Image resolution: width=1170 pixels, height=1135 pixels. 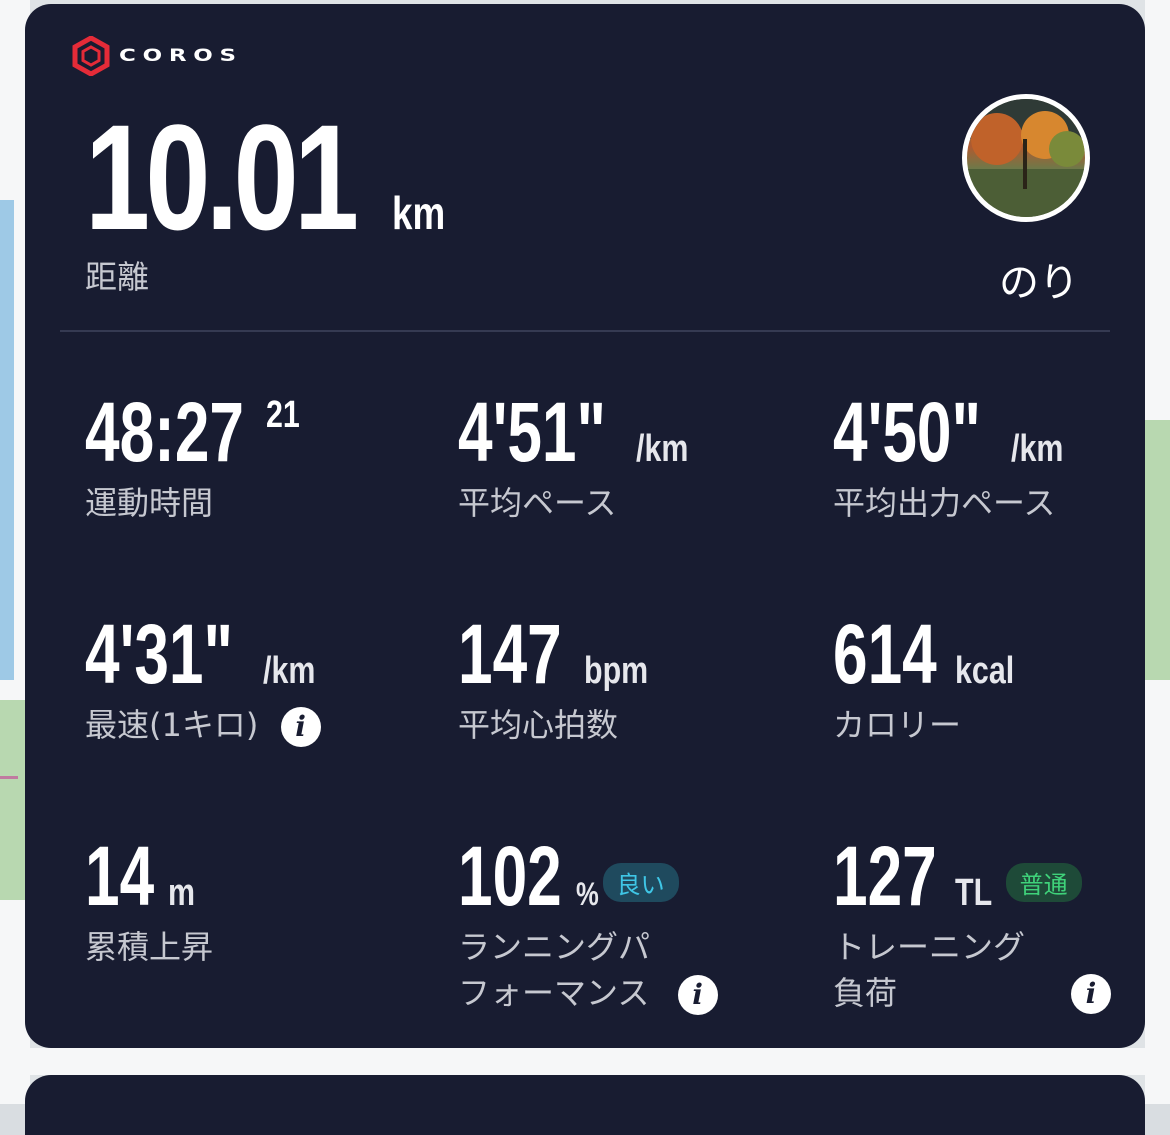 What do you see at coordinates (538, 725) in the screenshot?
I see `stat-label: 平均心拍数` at bounding box center [538, 725].